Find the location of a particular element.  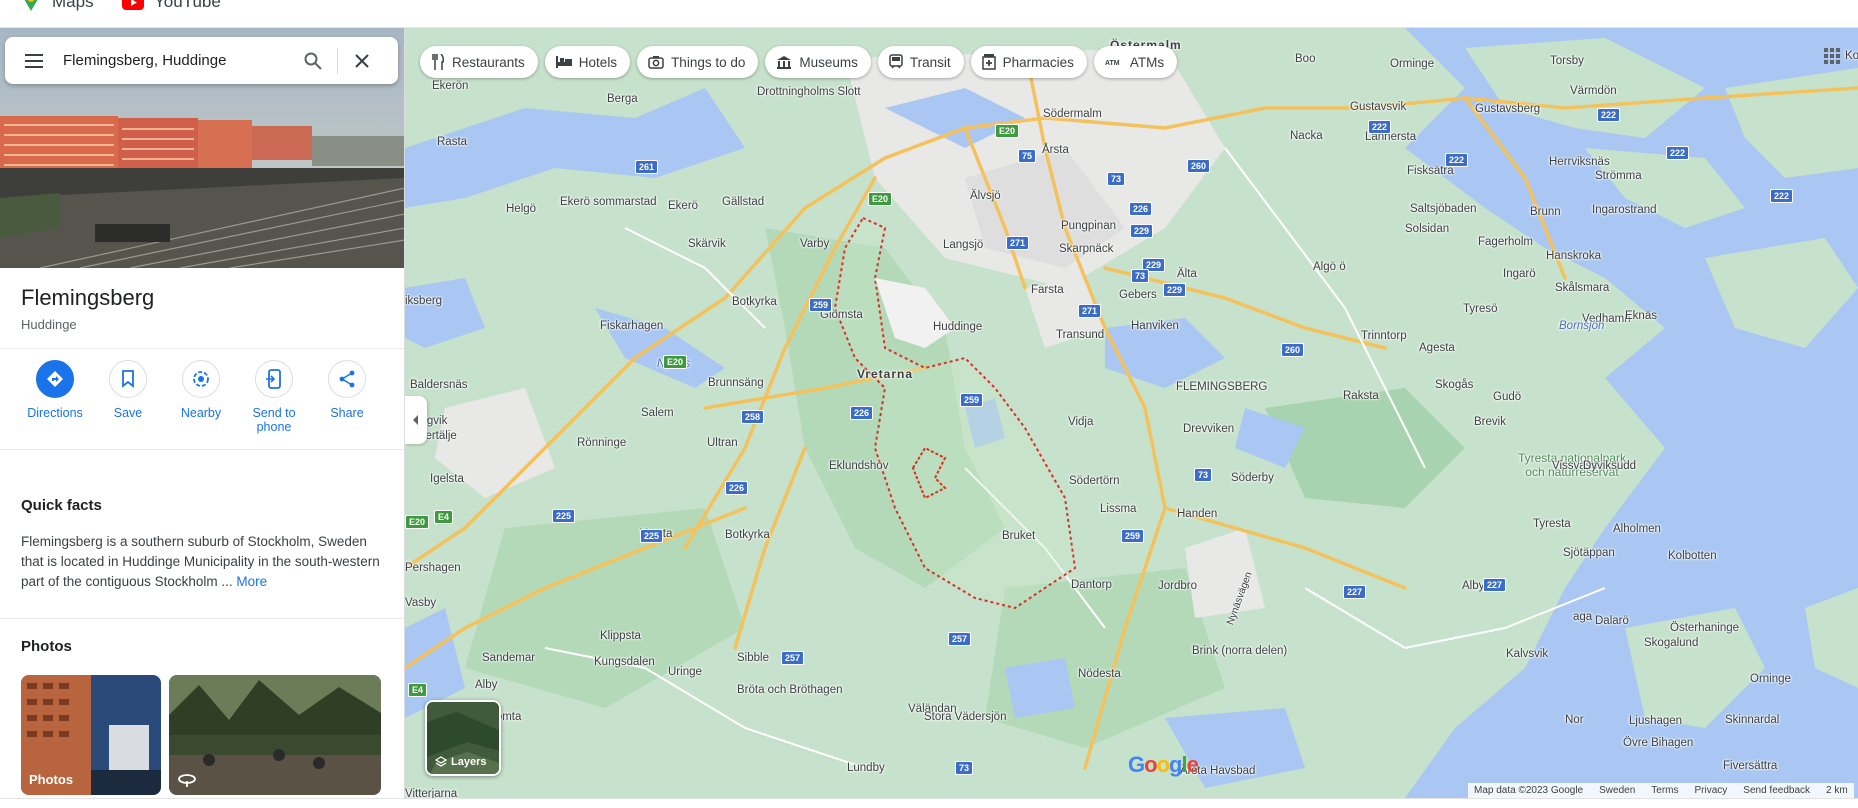

map-place-label: Rönninge is located at coordinates (601, 443).